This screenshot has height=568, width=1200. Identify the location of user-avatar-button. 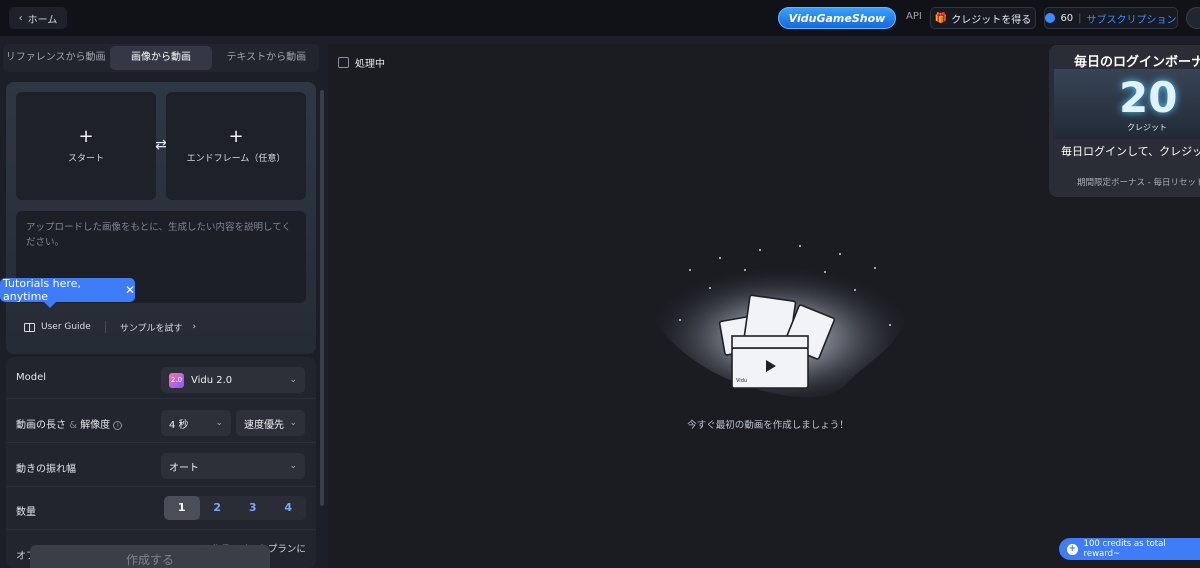
(1193, 18).